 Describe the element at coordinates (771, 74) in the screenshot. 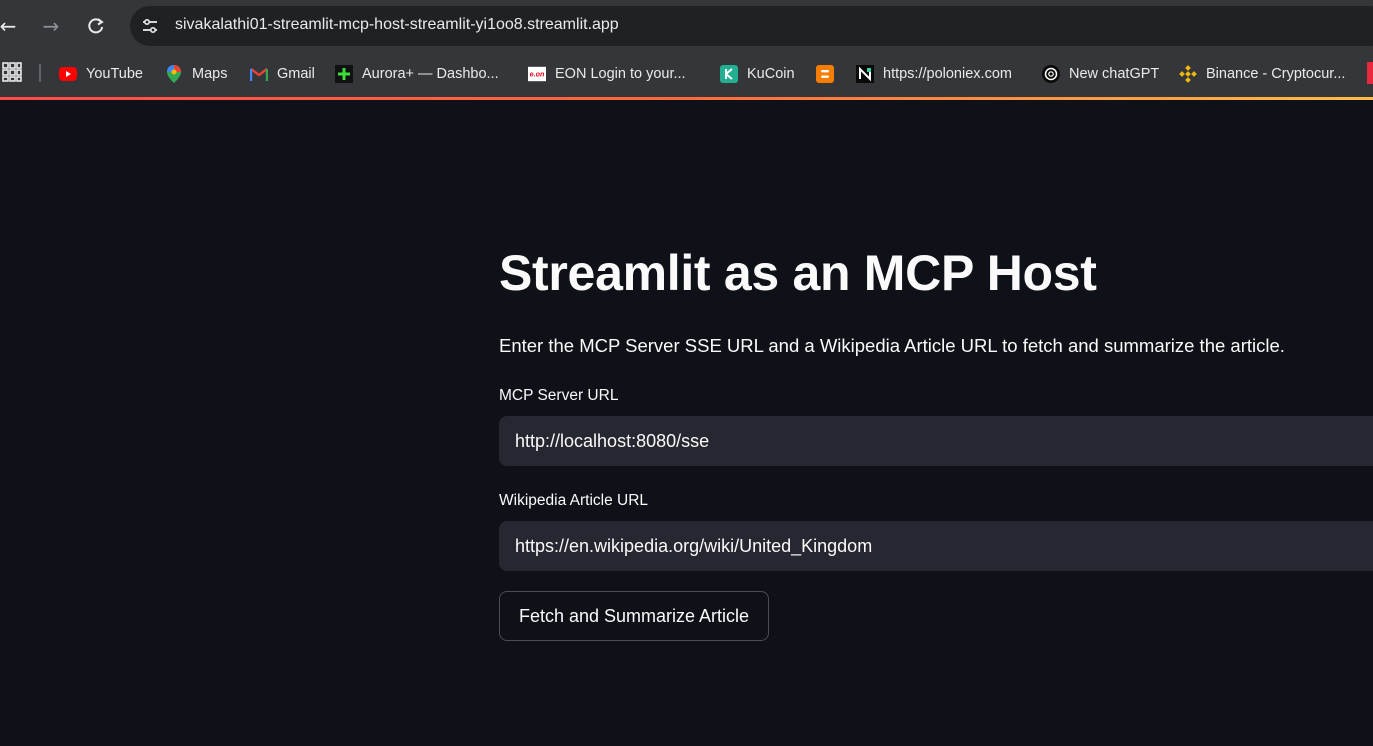

I see `bookmark-label: KuCoin` at that location.